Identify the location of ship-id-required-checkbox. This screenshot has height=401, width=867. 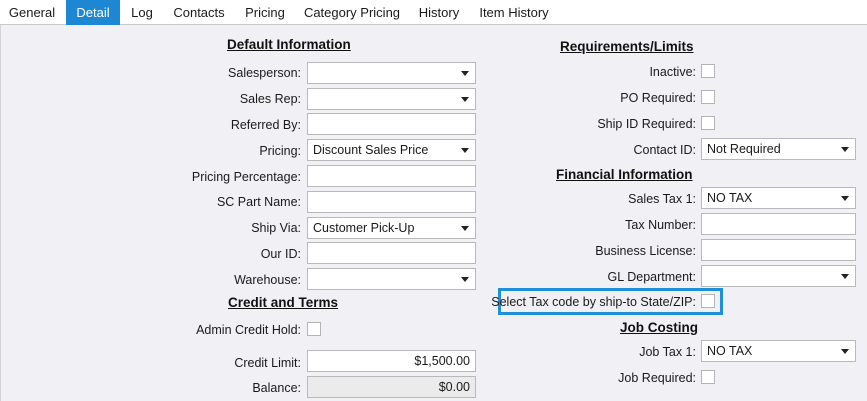
(708, 123).